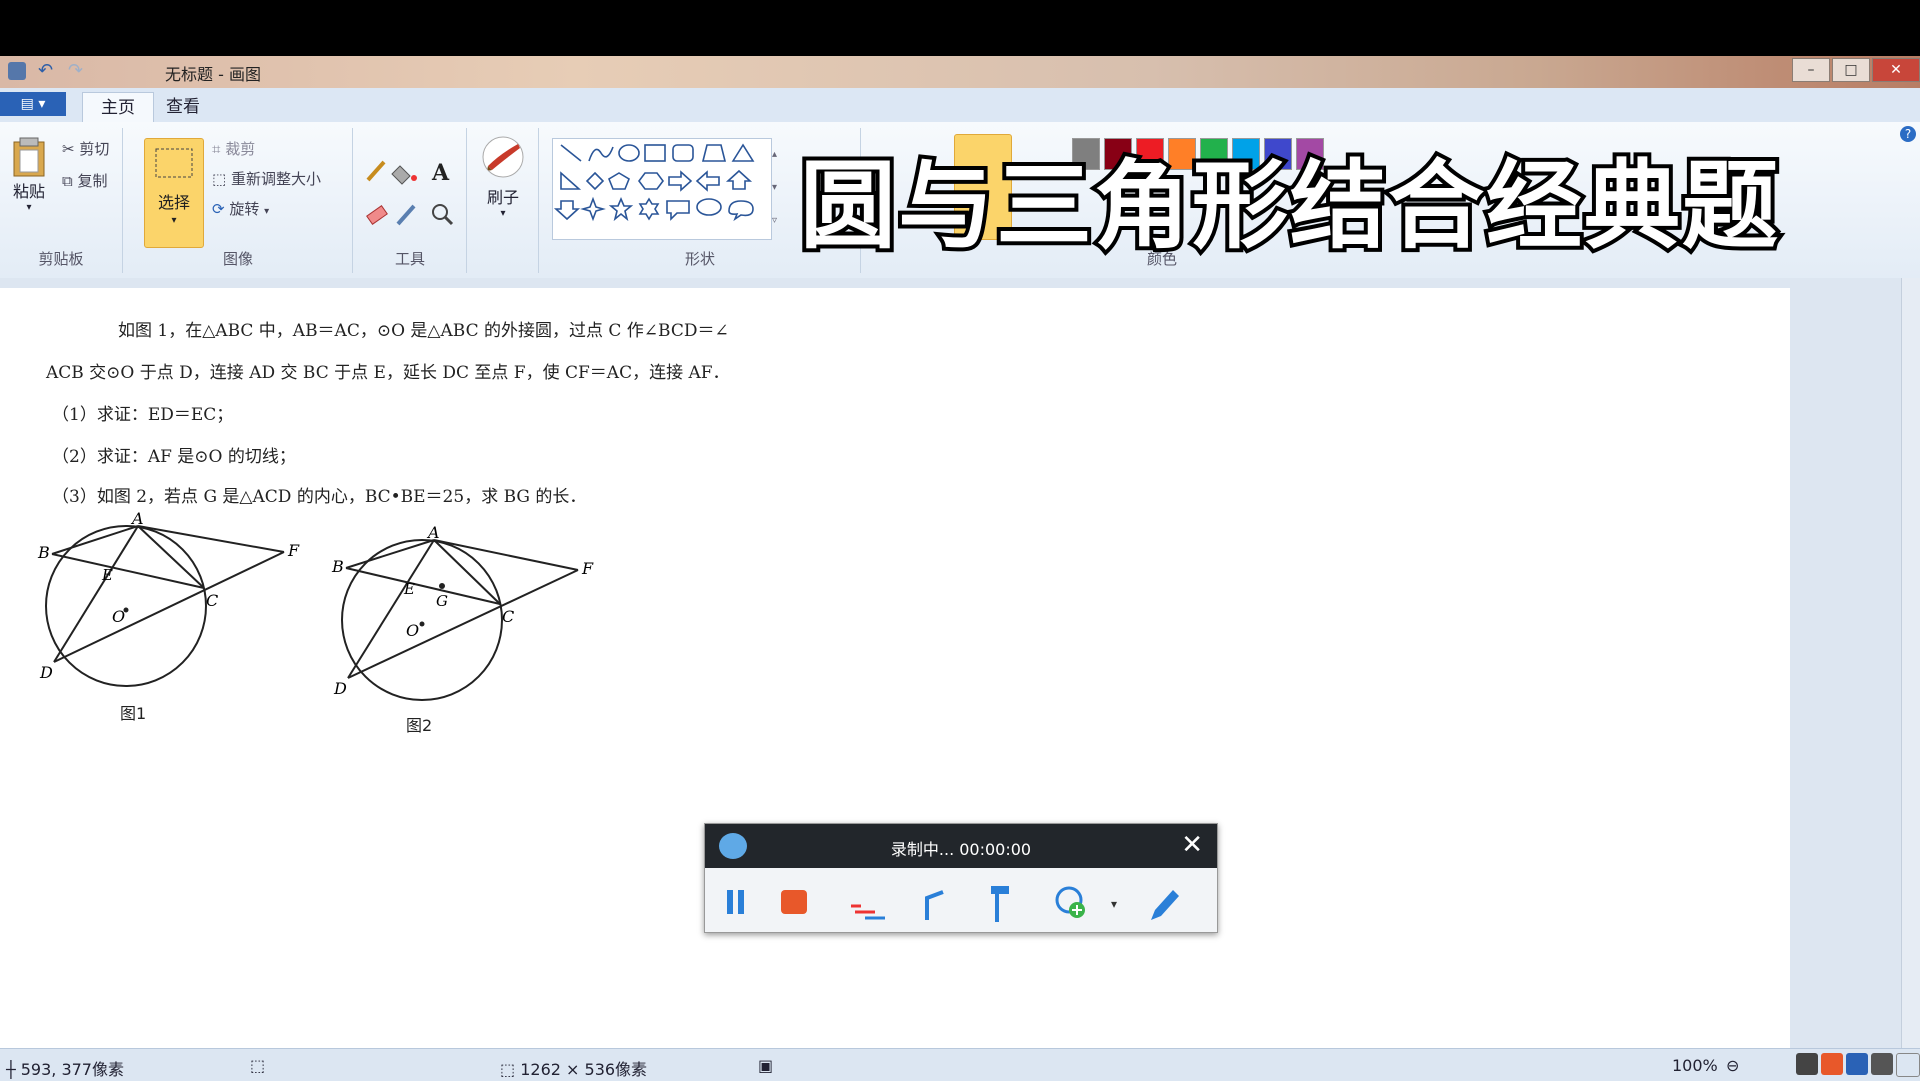 The image size is (1920, 1081). What do you see at coordinates (293, 550) in the screenshot?
I see `label-f: F` at bounding box center [293, 550].